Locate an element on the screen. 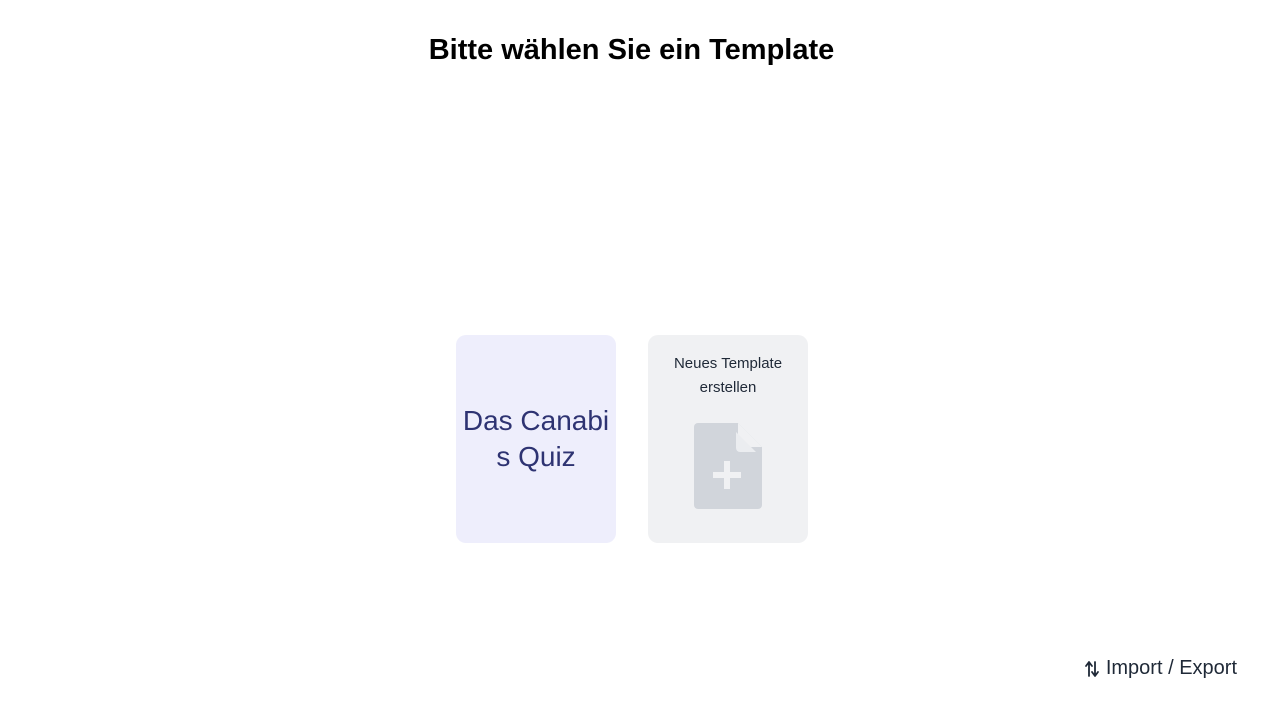  file-plus-icon is located at coordinates (728, 466).